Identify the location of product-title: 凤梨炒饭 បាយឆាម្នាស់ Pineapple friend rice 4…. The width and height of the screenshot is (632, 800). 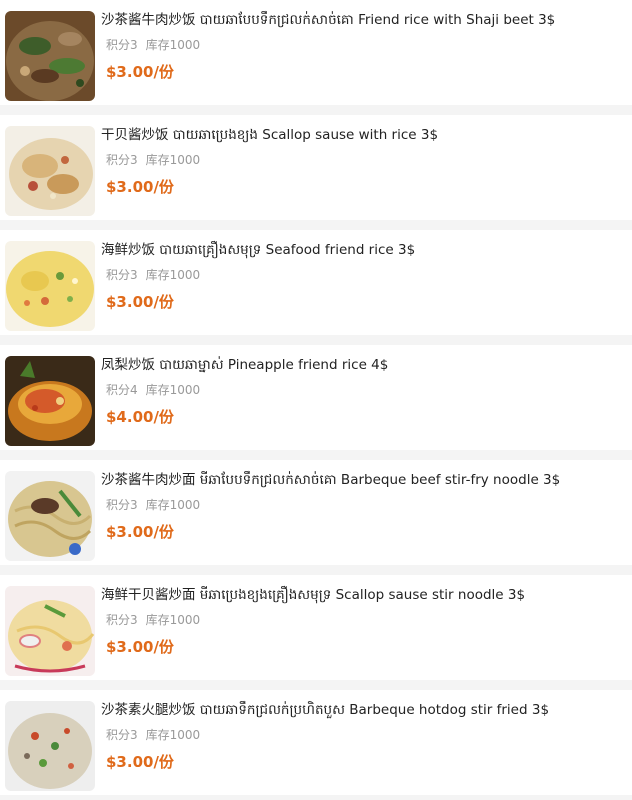
(245, 365).